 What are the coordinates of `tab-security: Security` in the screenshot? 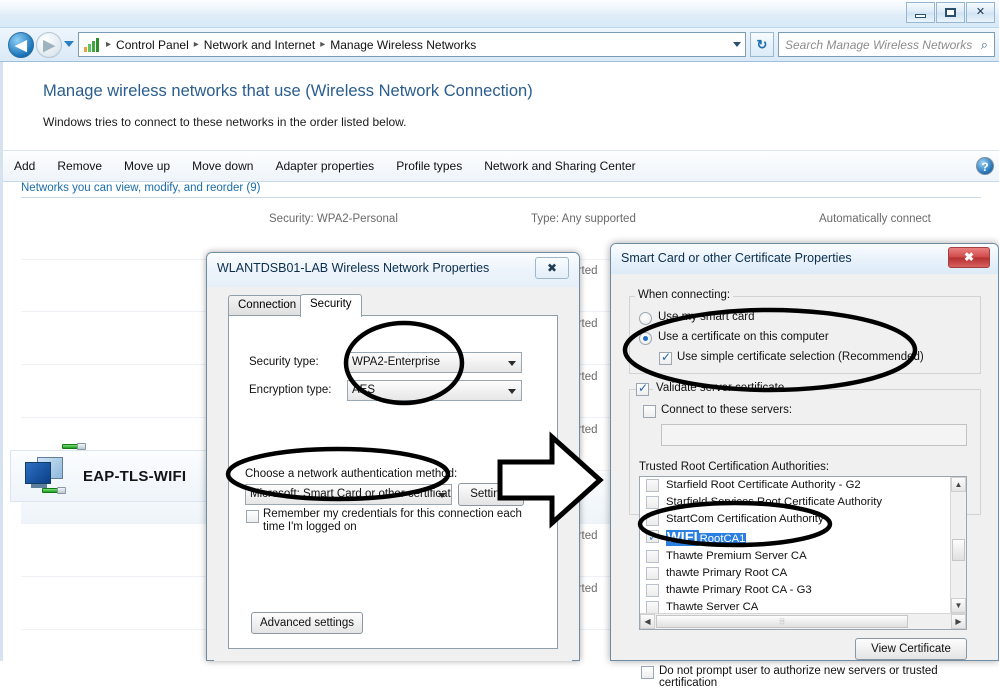 It's located at (331, 305).